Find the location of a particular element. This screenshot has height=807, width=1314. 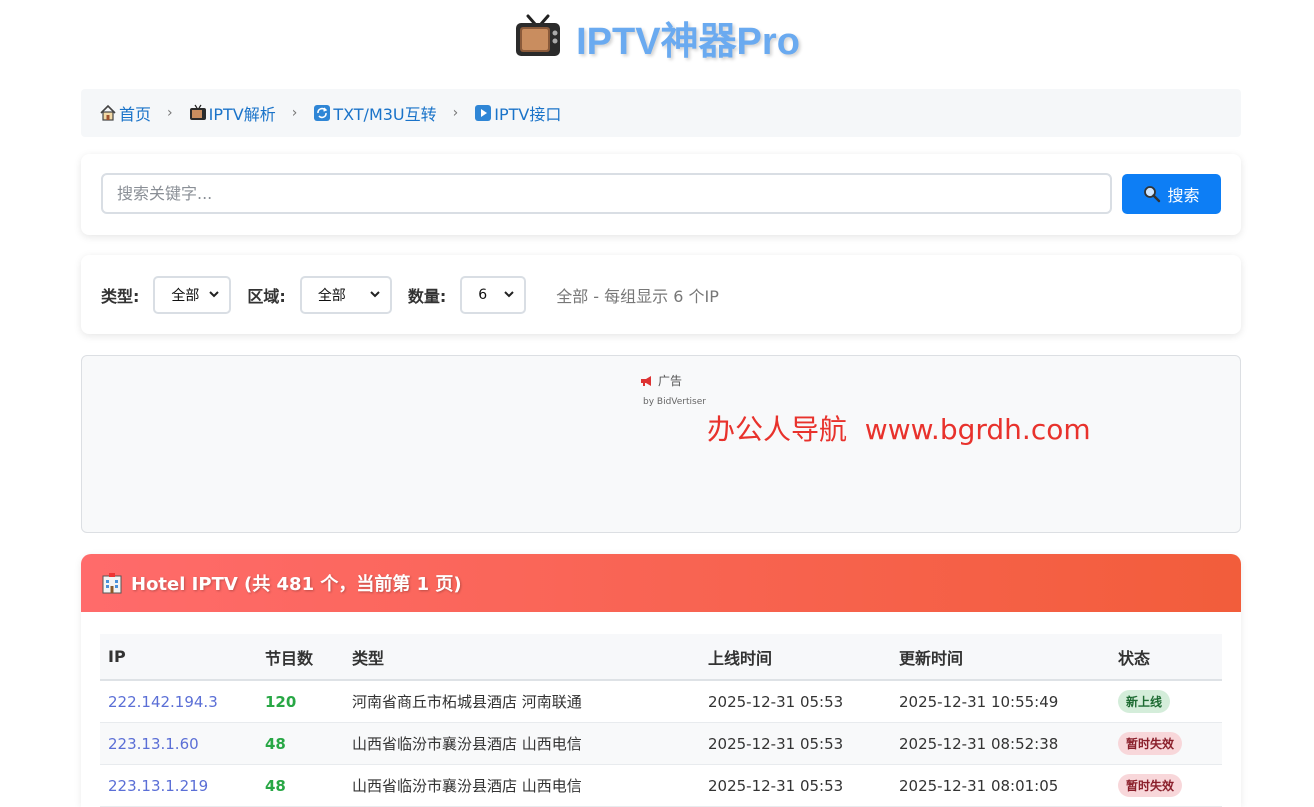

type-select: 全部 is located at coordinates (192, 294).